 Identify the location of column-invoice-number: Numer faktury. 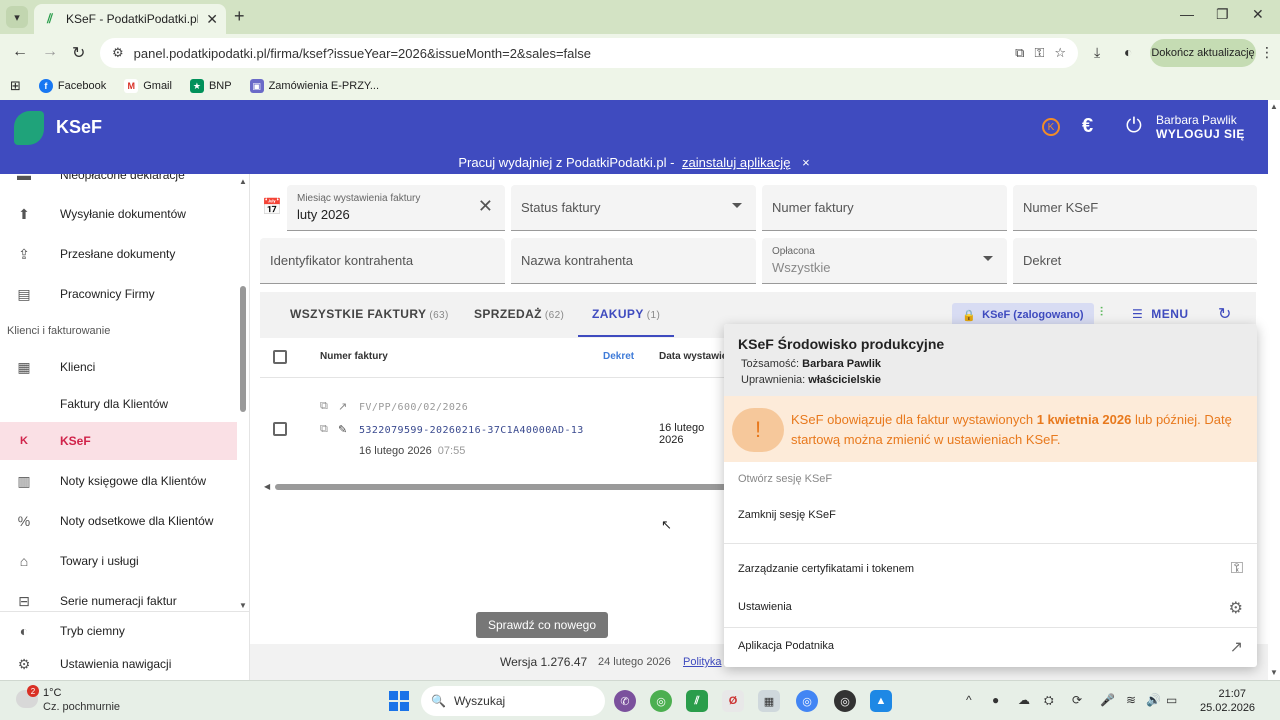
(354, 356).